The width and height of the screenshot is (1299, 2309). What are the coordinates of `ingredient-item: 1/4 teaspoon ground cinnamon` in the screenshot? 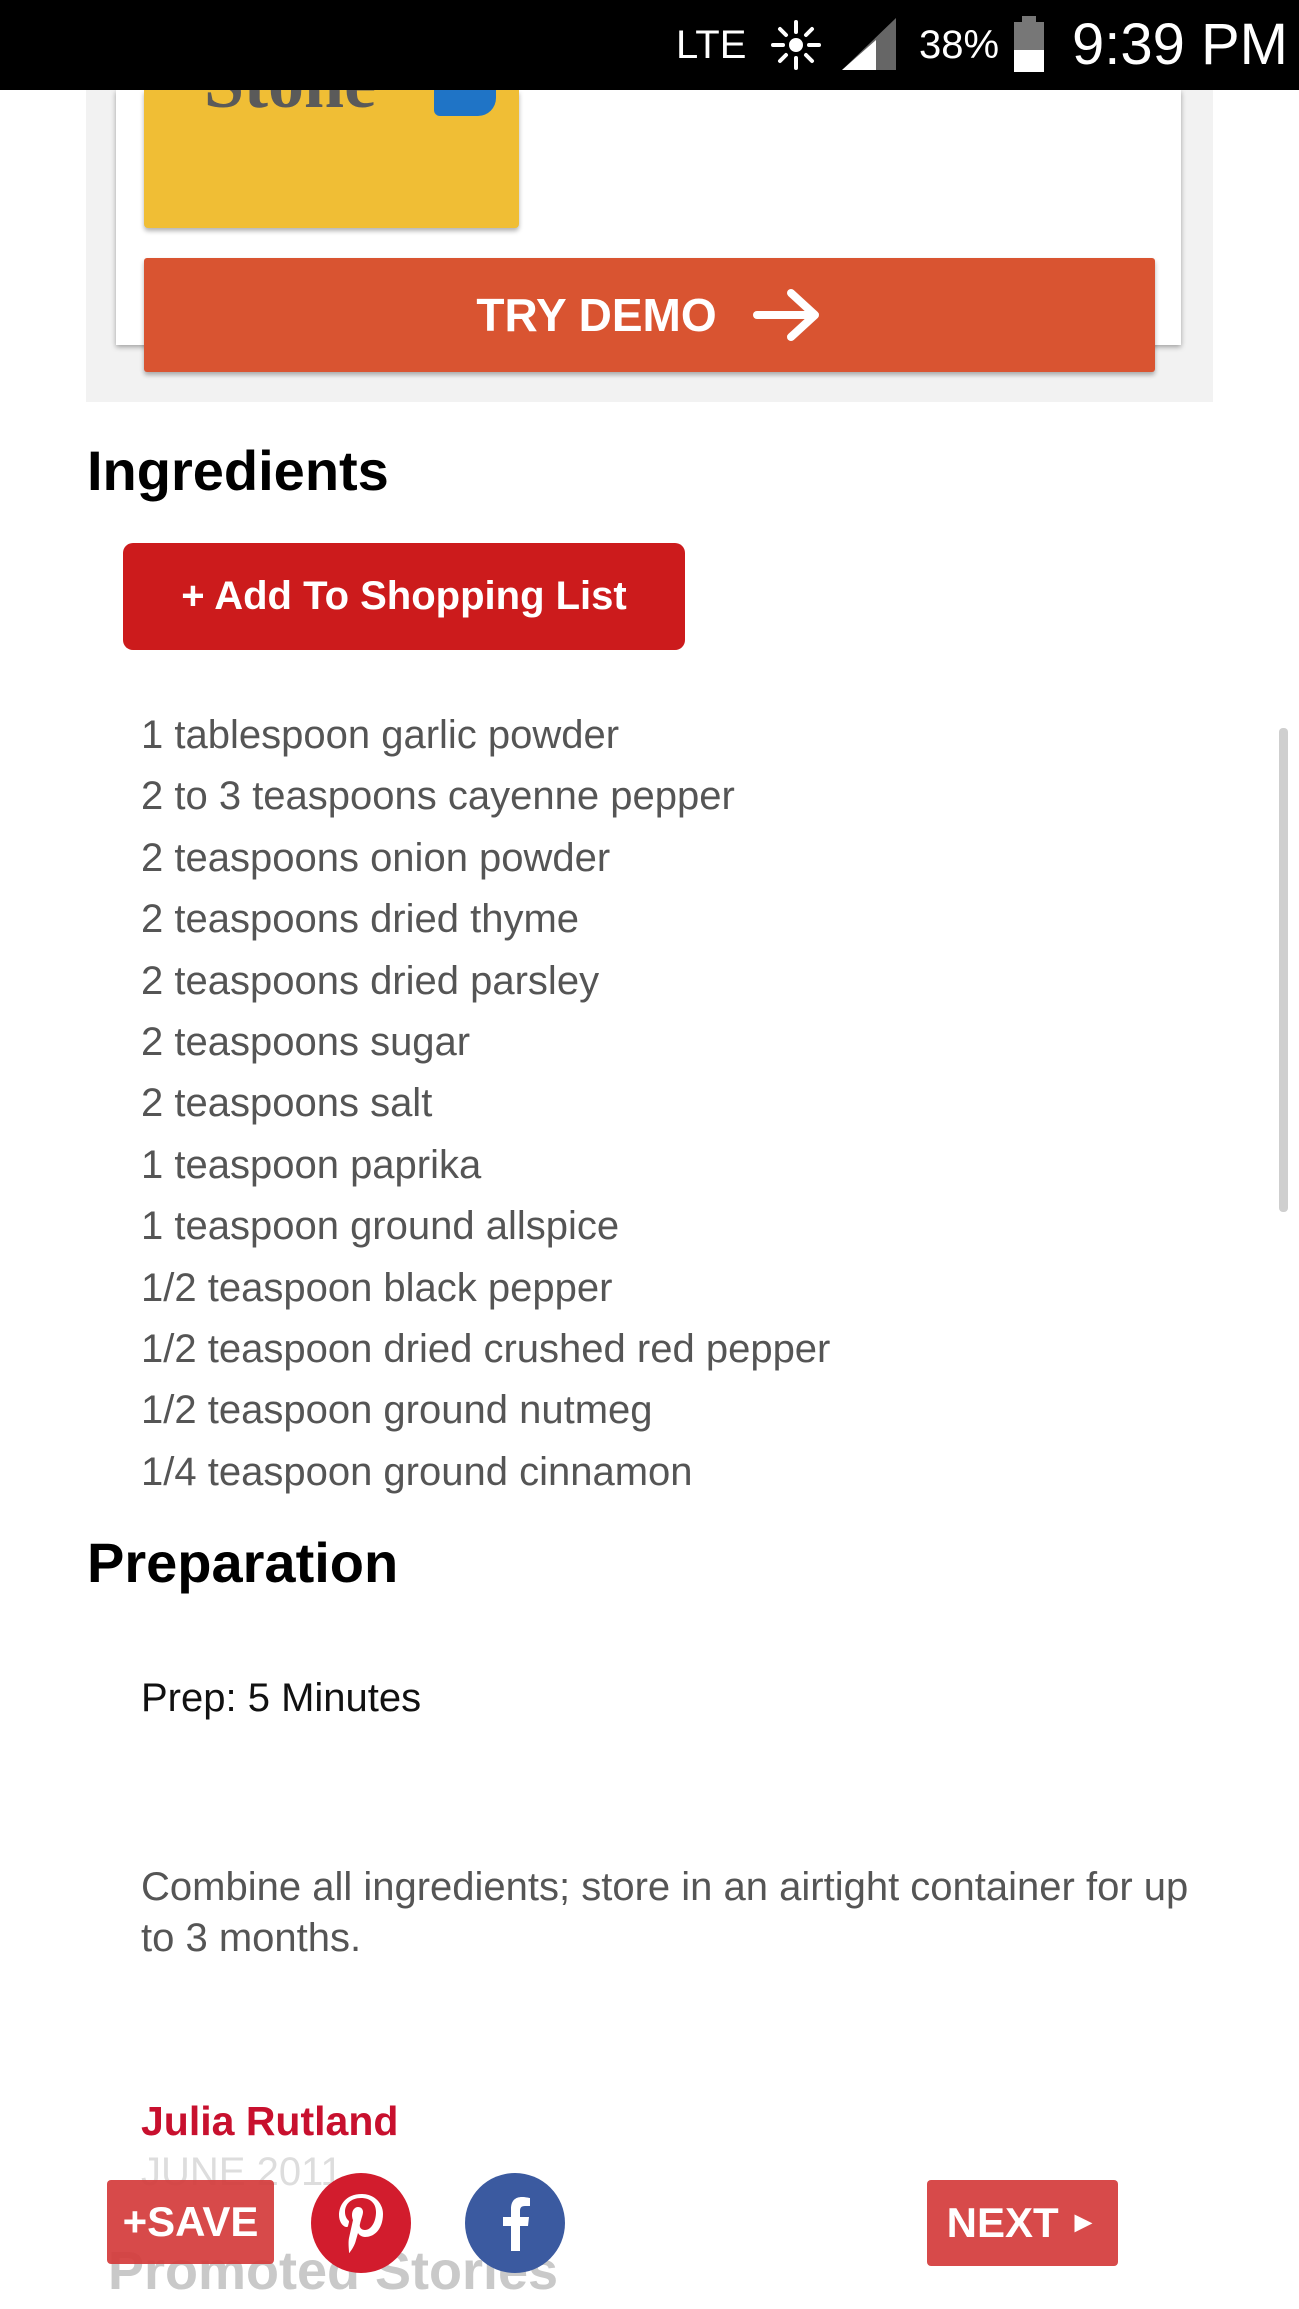 It's located at (417, 1471).